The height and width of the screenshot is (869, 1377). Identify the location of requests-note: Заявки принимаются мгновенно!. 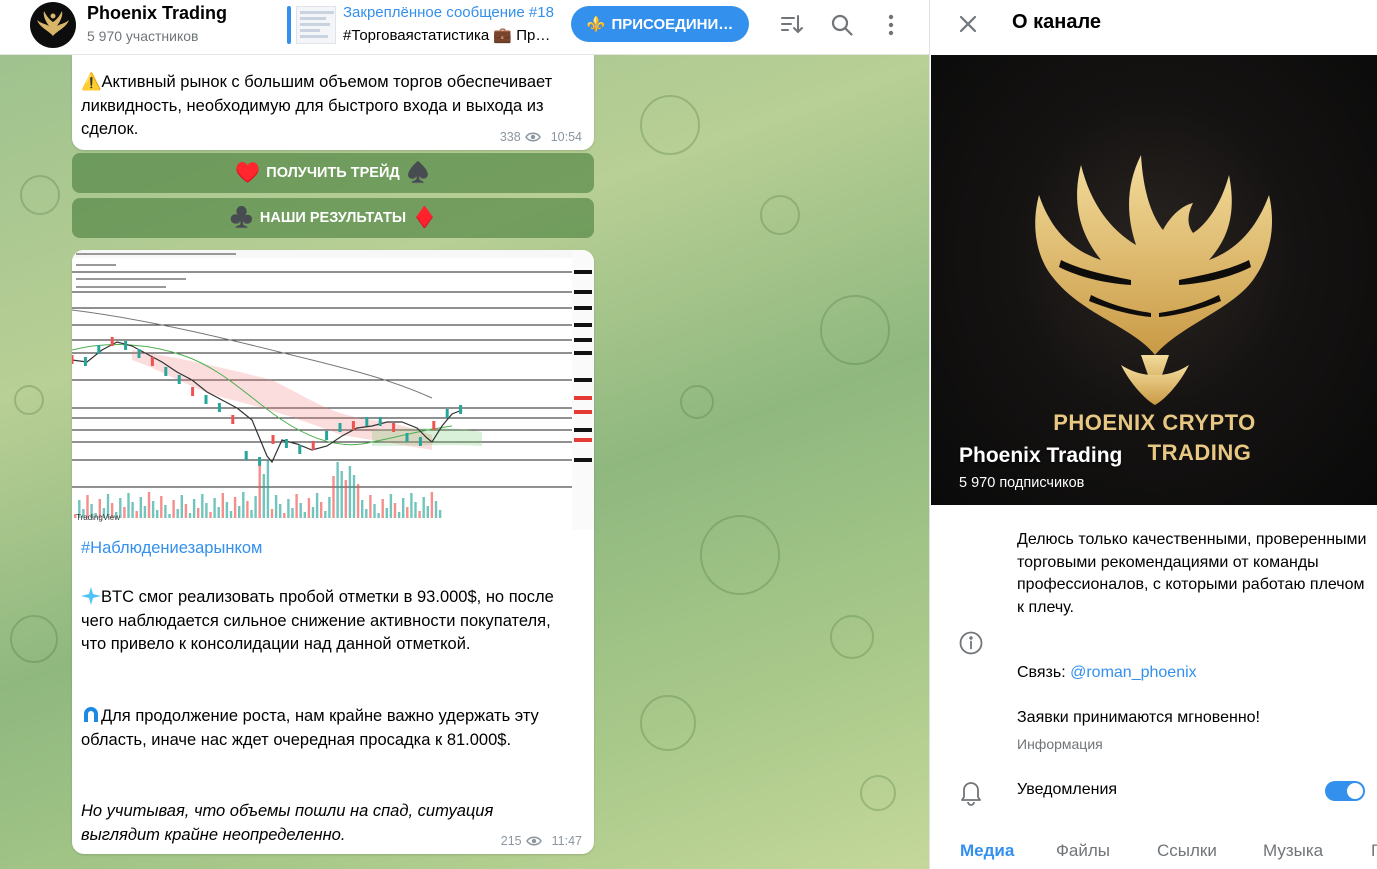
(1138, 717).